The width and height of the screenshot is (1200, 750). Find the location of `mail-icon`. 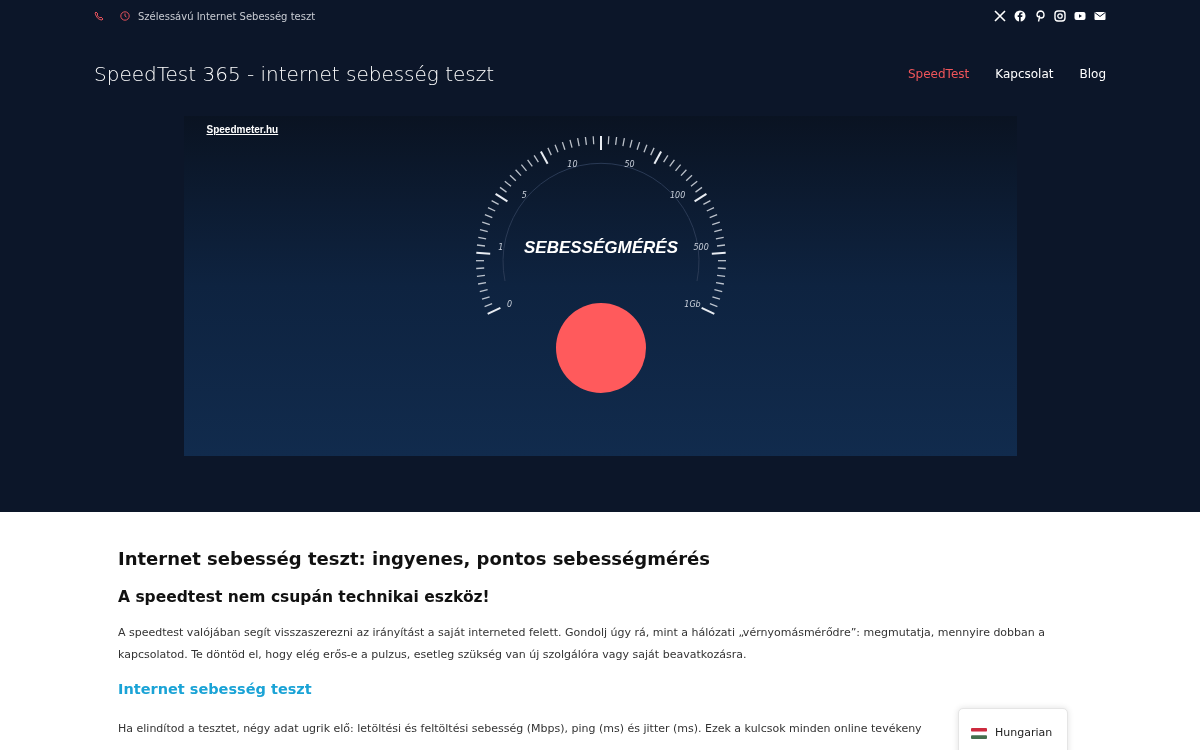

mail-icon is located at coordinates (1100, 16).